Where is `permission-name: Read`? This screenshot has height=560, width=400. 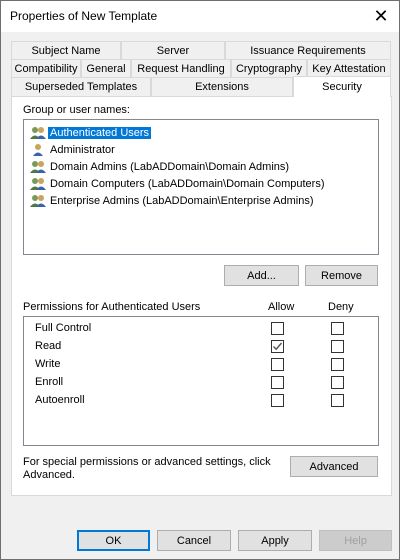
permission-name: Read is located at coordinates (48, 346).